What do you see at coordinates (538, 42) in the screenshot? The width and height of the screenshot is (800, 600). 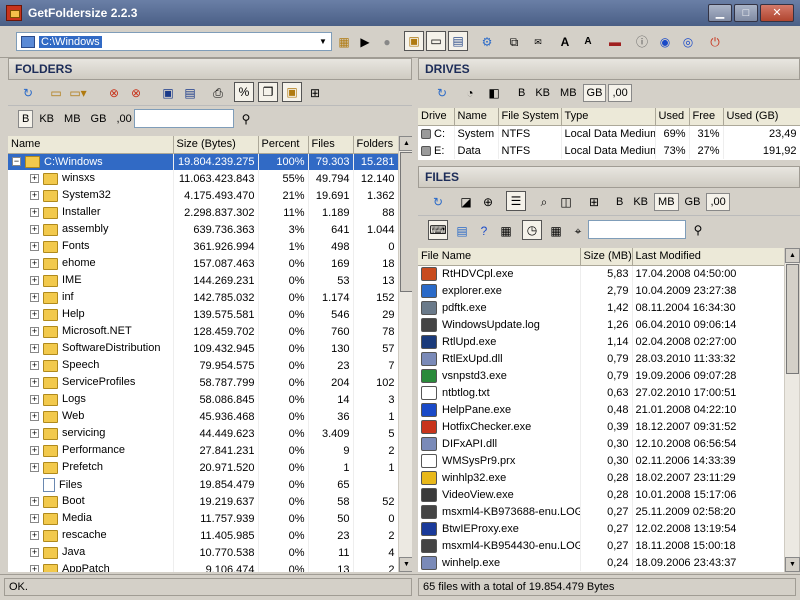 I see `mail-icon: ✉` at bounding box center [538, 42].